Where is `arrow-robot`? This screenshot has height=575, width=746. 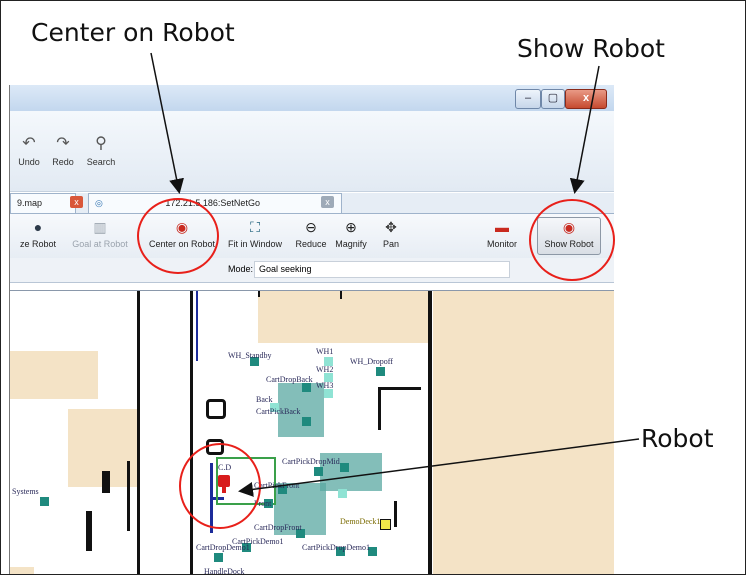
arrow-robot is located at coordinates (439, 467).